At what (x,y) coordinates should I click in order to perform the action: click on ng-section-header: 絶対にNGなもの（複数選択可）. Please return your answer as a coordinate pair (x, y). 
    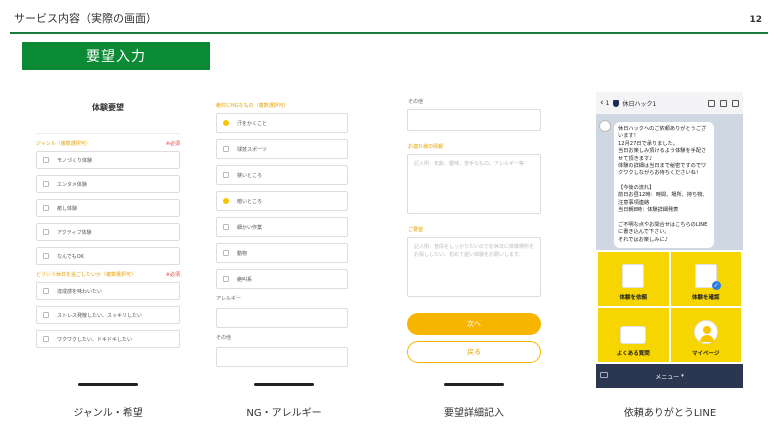
    Looking at the image, I should click on (284, 105).